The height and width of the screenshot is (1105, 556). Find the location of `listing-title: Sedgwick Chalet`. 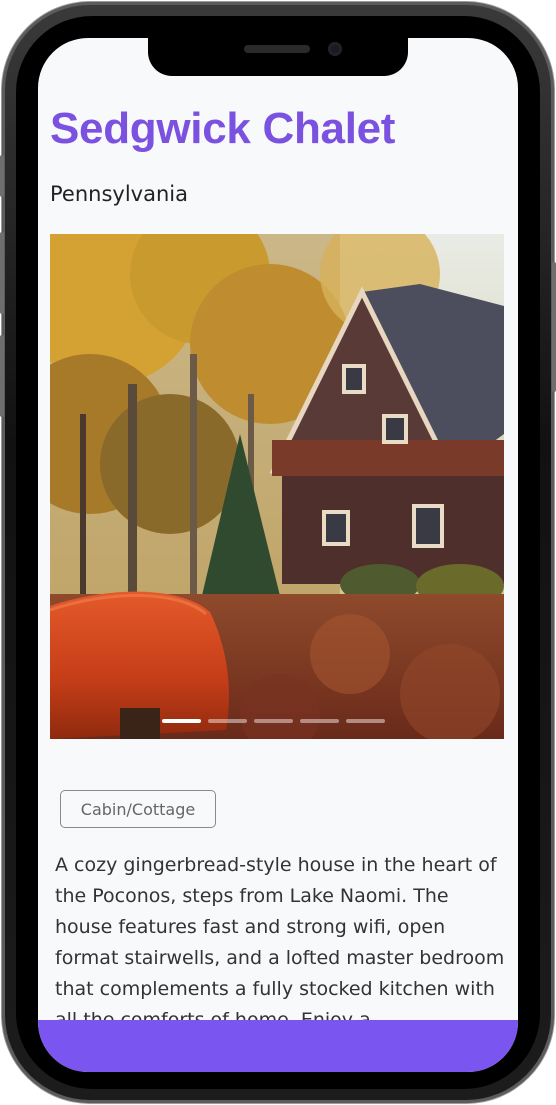

listing-title: Sedgwick Chalet is located at coordinates (223, 128).